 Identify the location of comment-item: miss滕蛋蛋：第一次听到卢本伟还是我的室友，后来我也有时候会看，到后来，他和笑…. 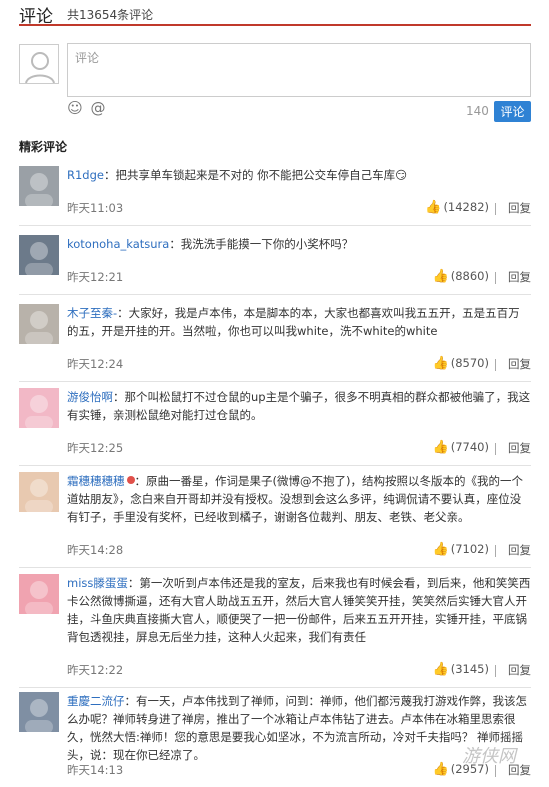
(275, 631).